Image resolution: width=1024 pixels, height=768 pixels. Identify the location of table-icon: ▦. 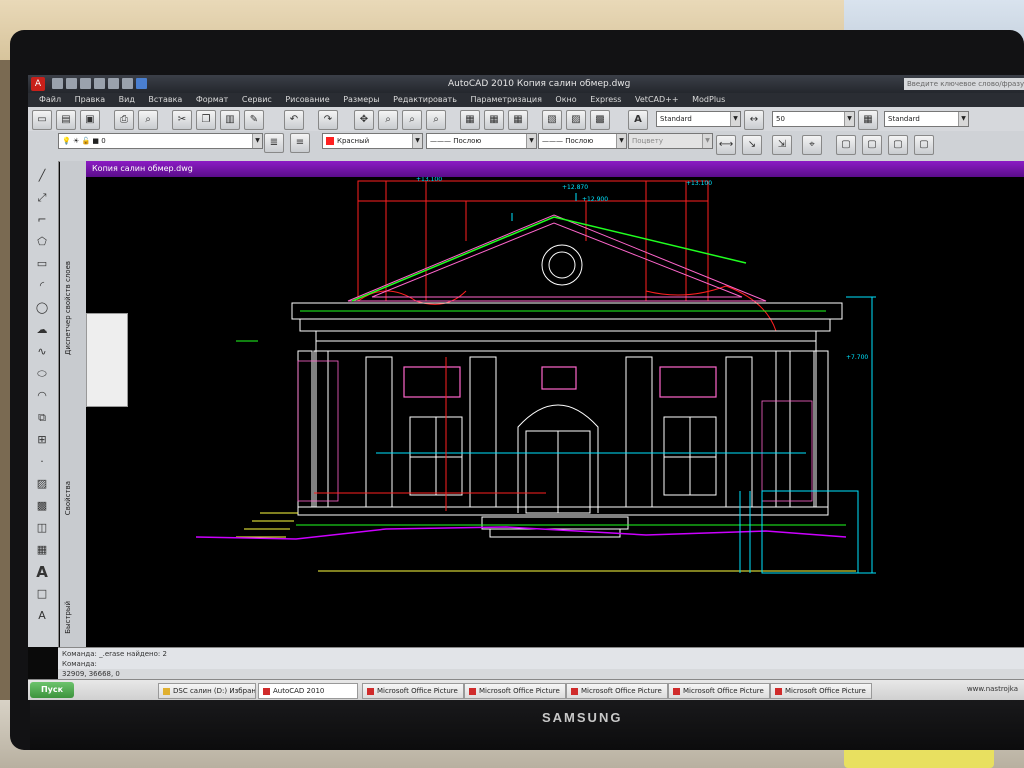
(42, 550).